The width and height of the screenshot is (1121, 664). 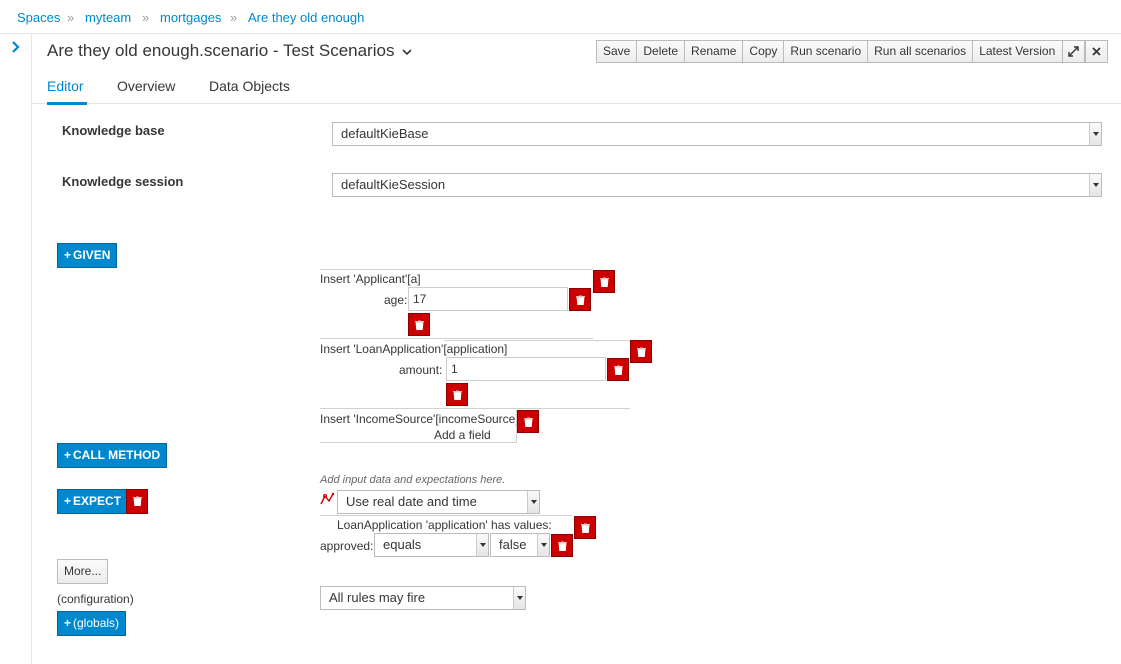 I want to click on call-method-button-label: CALL METHOD, so click(x=117, y=455).